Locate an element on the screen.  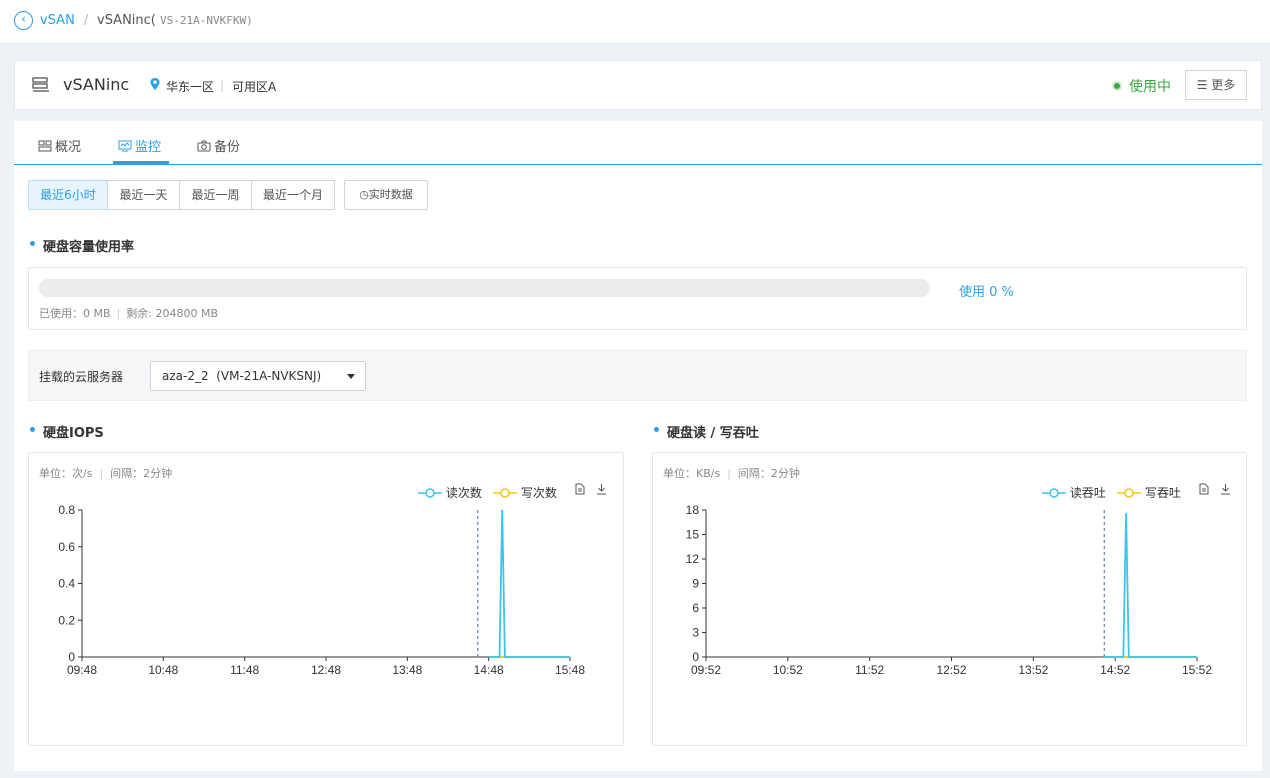
server-select: aza-2_2 (VM-21A-NVKSNJ) is located at coordinates (258, 376).